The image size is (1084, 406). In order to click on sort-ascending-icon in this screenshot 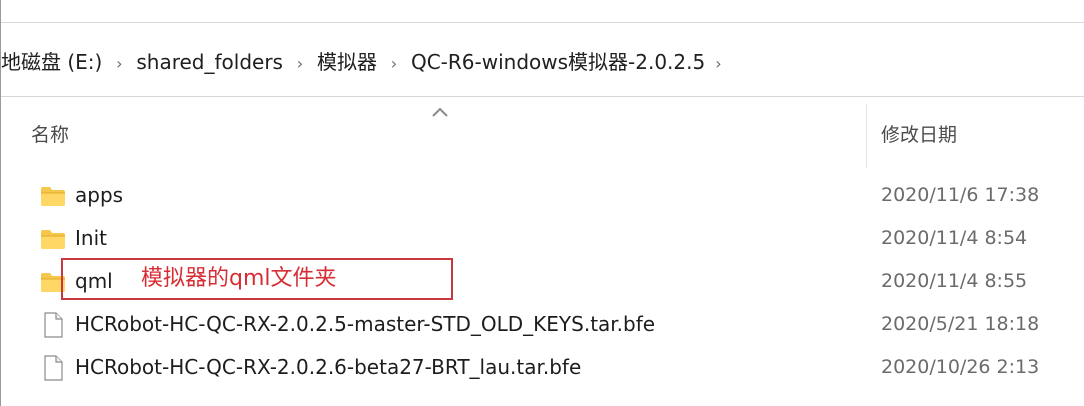, I will do `click(440, 113)`.